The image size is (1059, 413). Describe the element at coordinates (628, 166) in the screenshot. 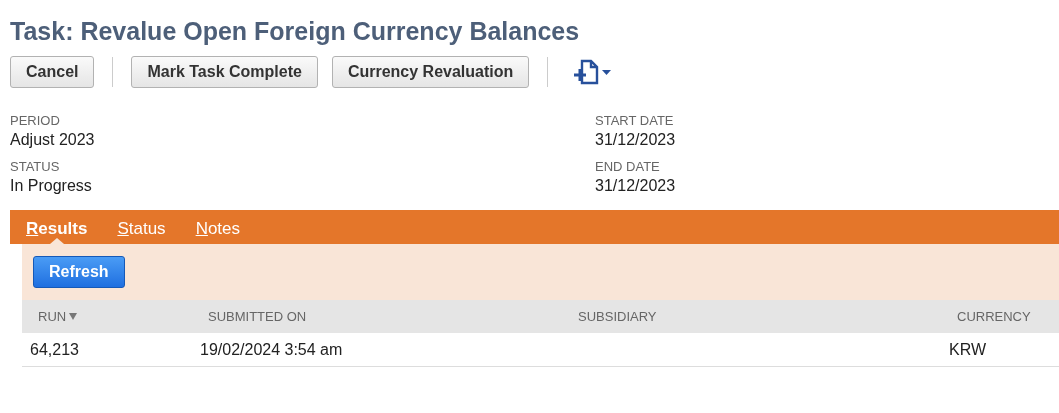

I see `field-label: END DATE` at that location.